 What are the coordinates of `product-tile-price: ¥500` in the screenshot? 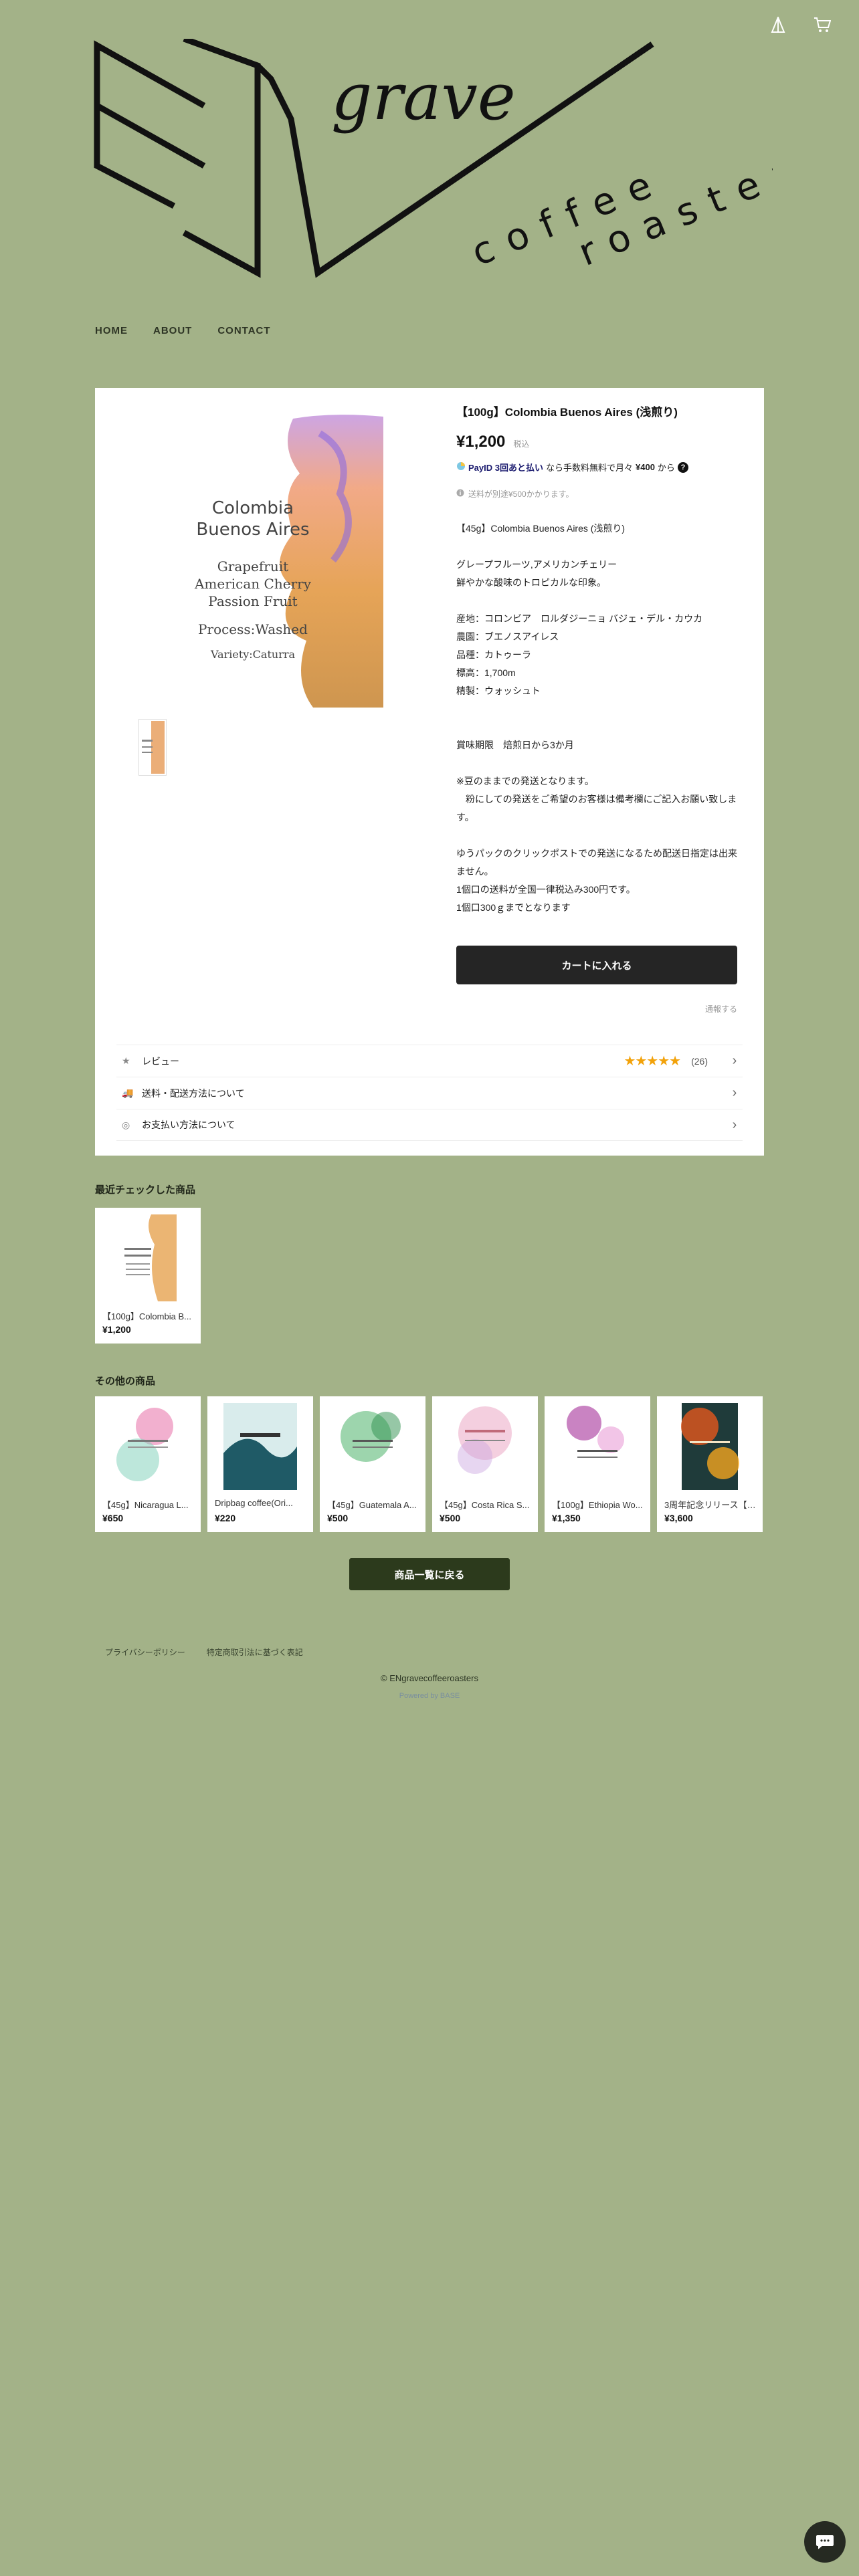 It's located at (450, 1518).